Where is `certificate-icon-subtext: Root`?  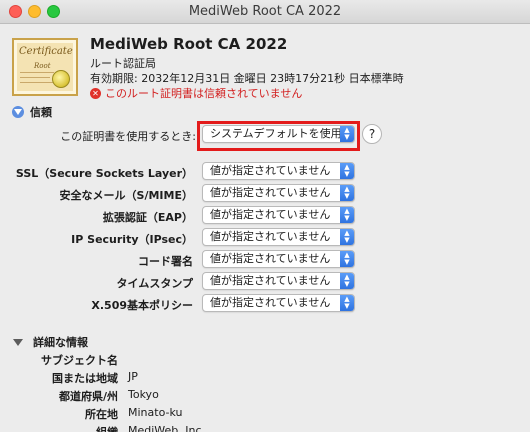 certificate-icon-subtext: Root is located at coordinates (42, 66).